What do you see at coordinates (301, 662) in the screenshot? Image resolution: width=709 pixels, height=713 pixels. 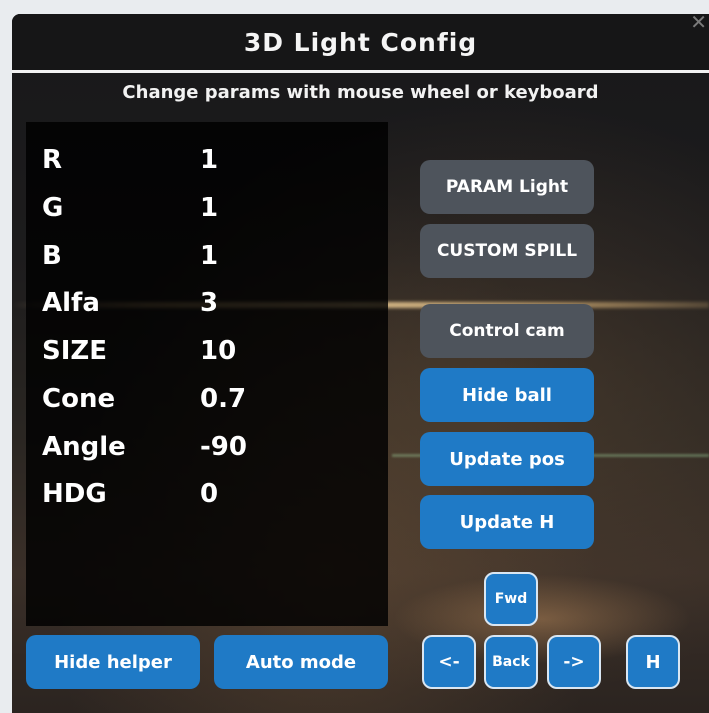 I see `auto-mode-button: Auto mode` at bounding box center [301, 662].